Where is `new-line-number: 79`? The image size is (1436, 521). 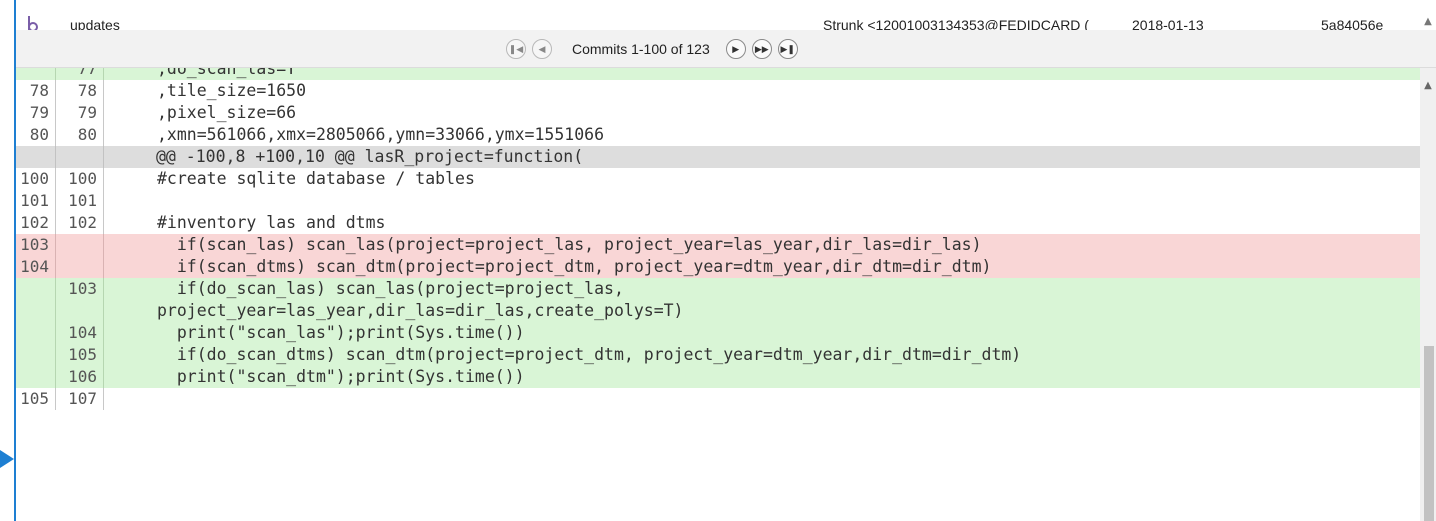 new-line-number: 79 is located at coordinates (80, 113).